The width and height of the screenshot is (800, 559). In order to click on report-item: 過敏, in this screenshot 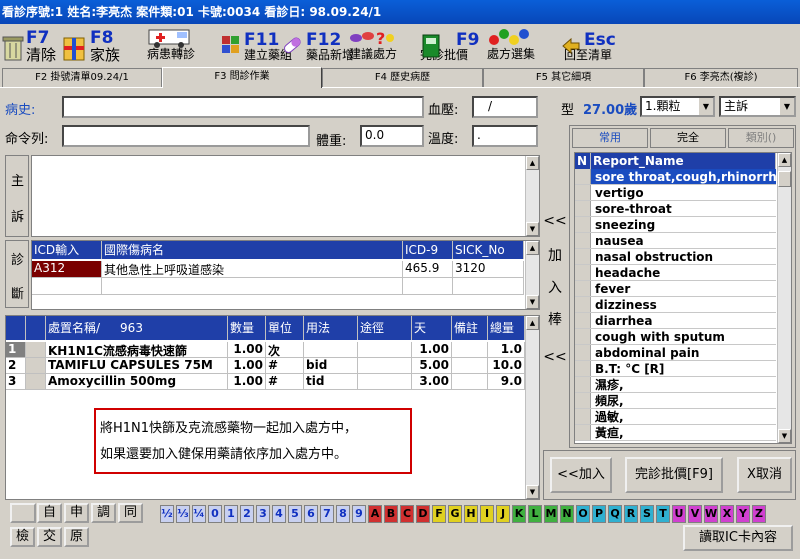, I will do `click(675, 417)`.